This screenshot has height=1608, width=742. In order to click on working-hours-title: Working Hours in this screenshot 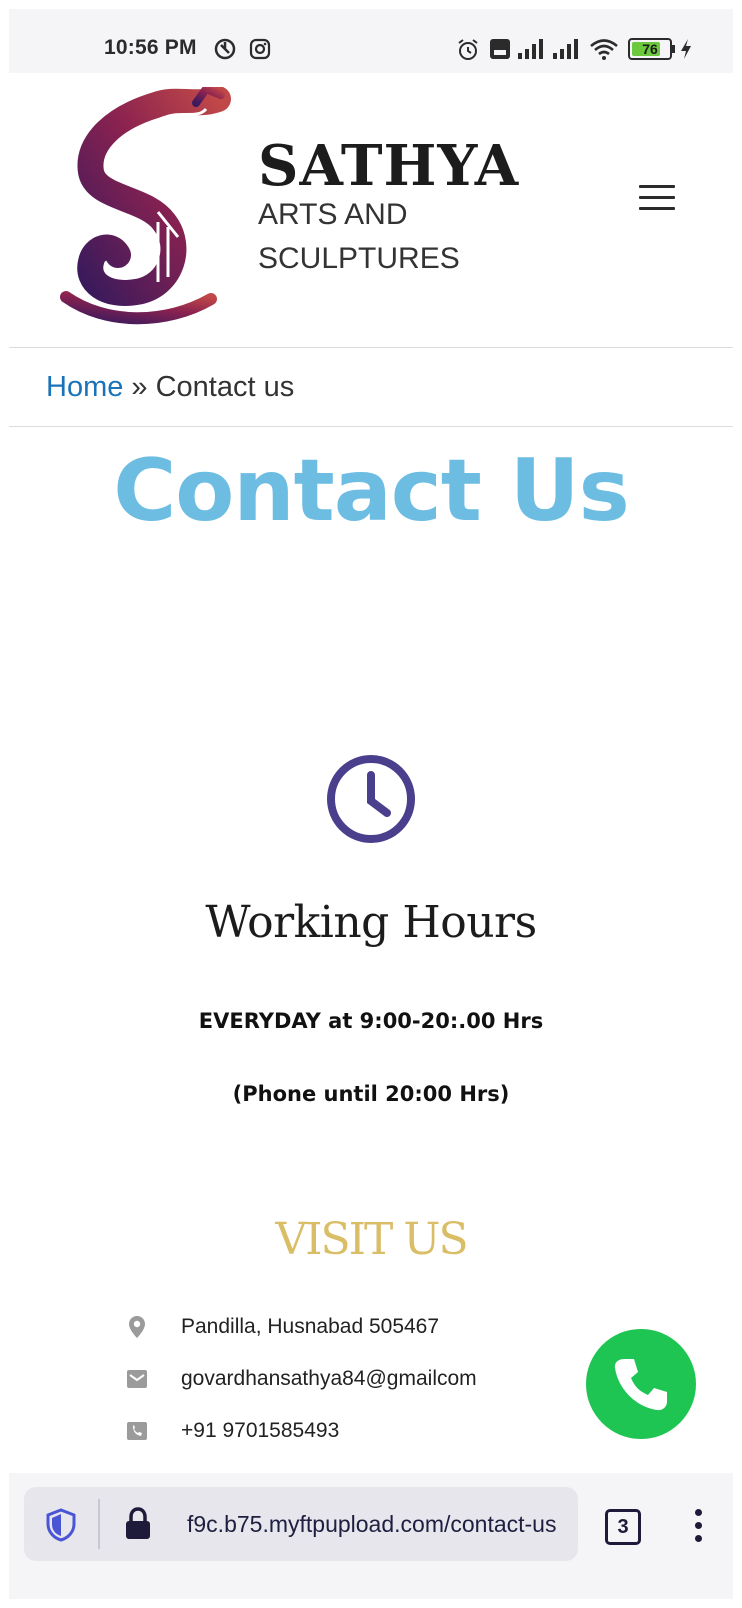, I will do `click(371, 922)`.